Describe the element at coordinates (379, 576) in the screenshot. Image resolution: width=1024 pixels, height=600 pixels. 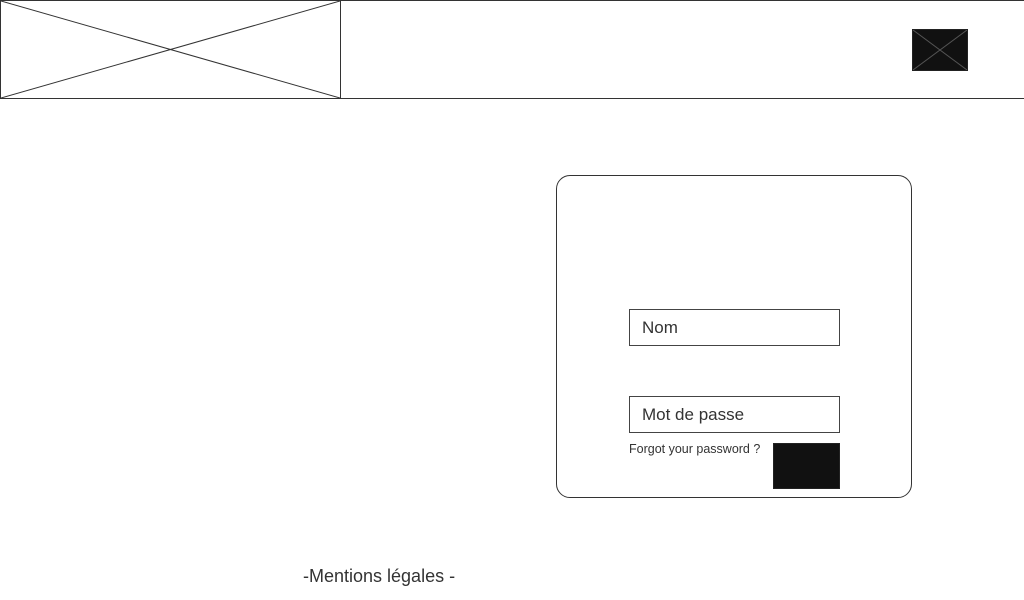
I see `legal-notice-link: -Mentions légales -` at that location.